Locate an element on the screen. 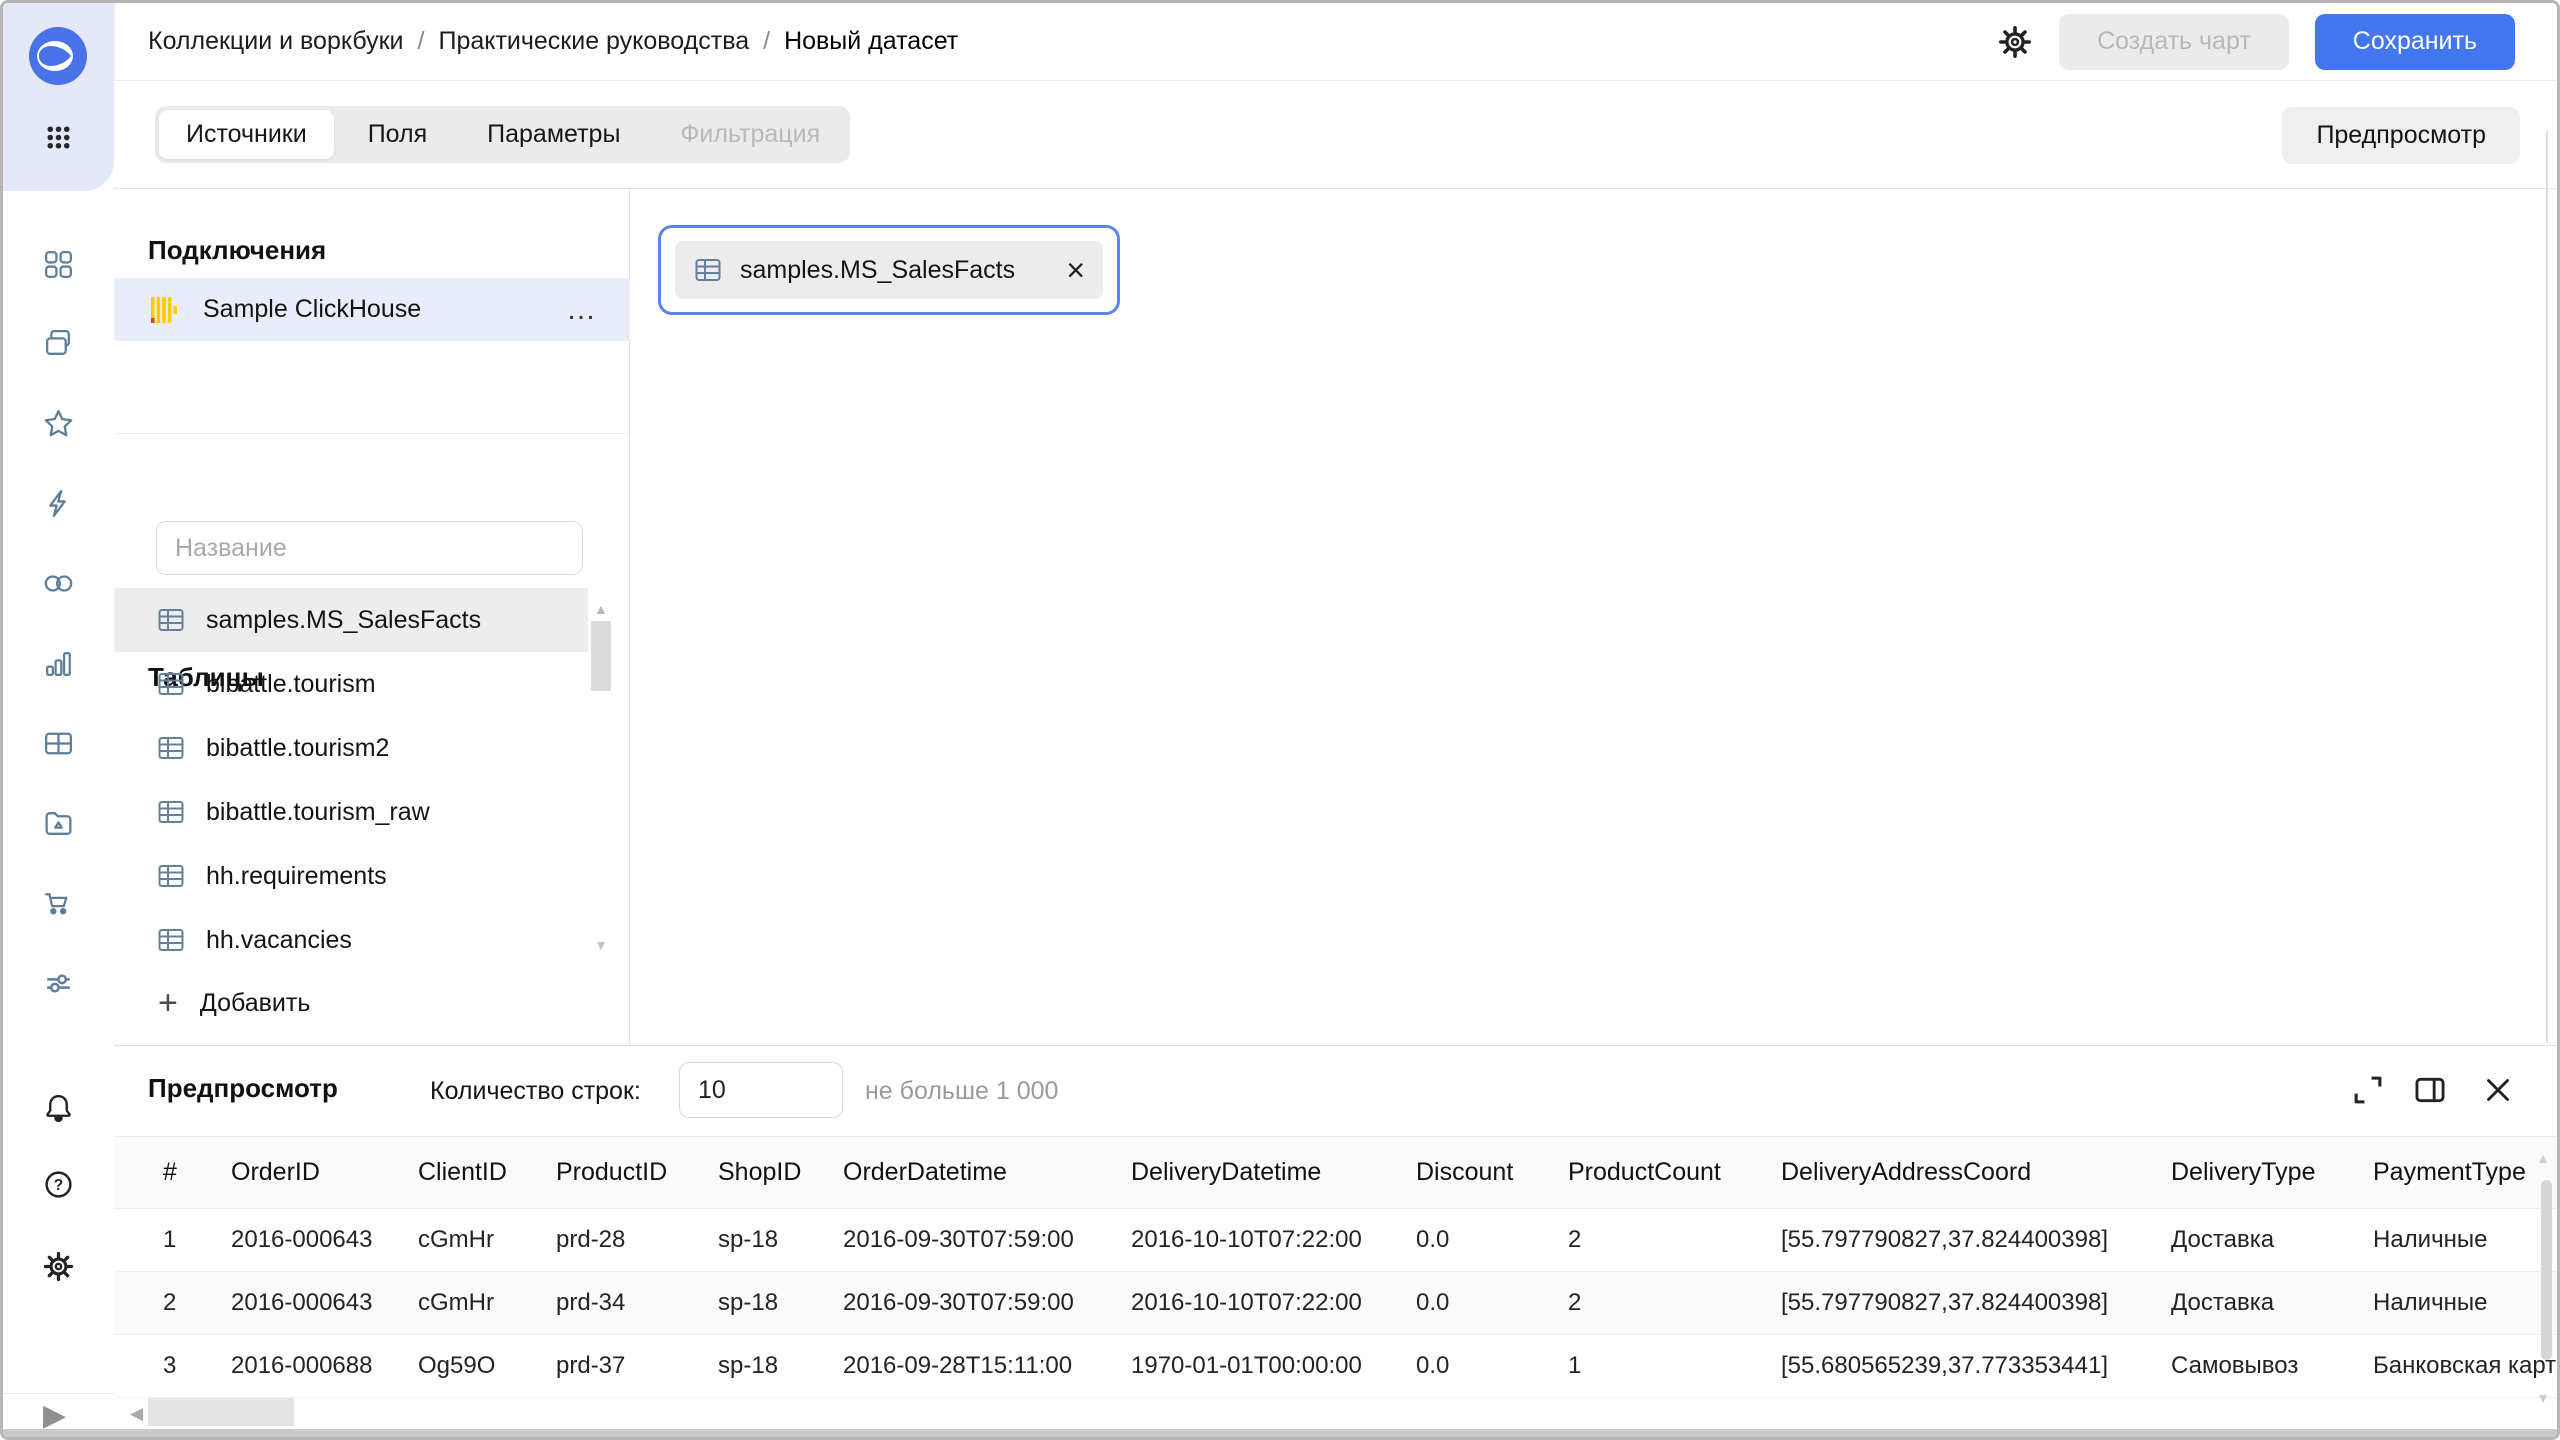  cell: prd-37 is located at coordinates (591, 1365).